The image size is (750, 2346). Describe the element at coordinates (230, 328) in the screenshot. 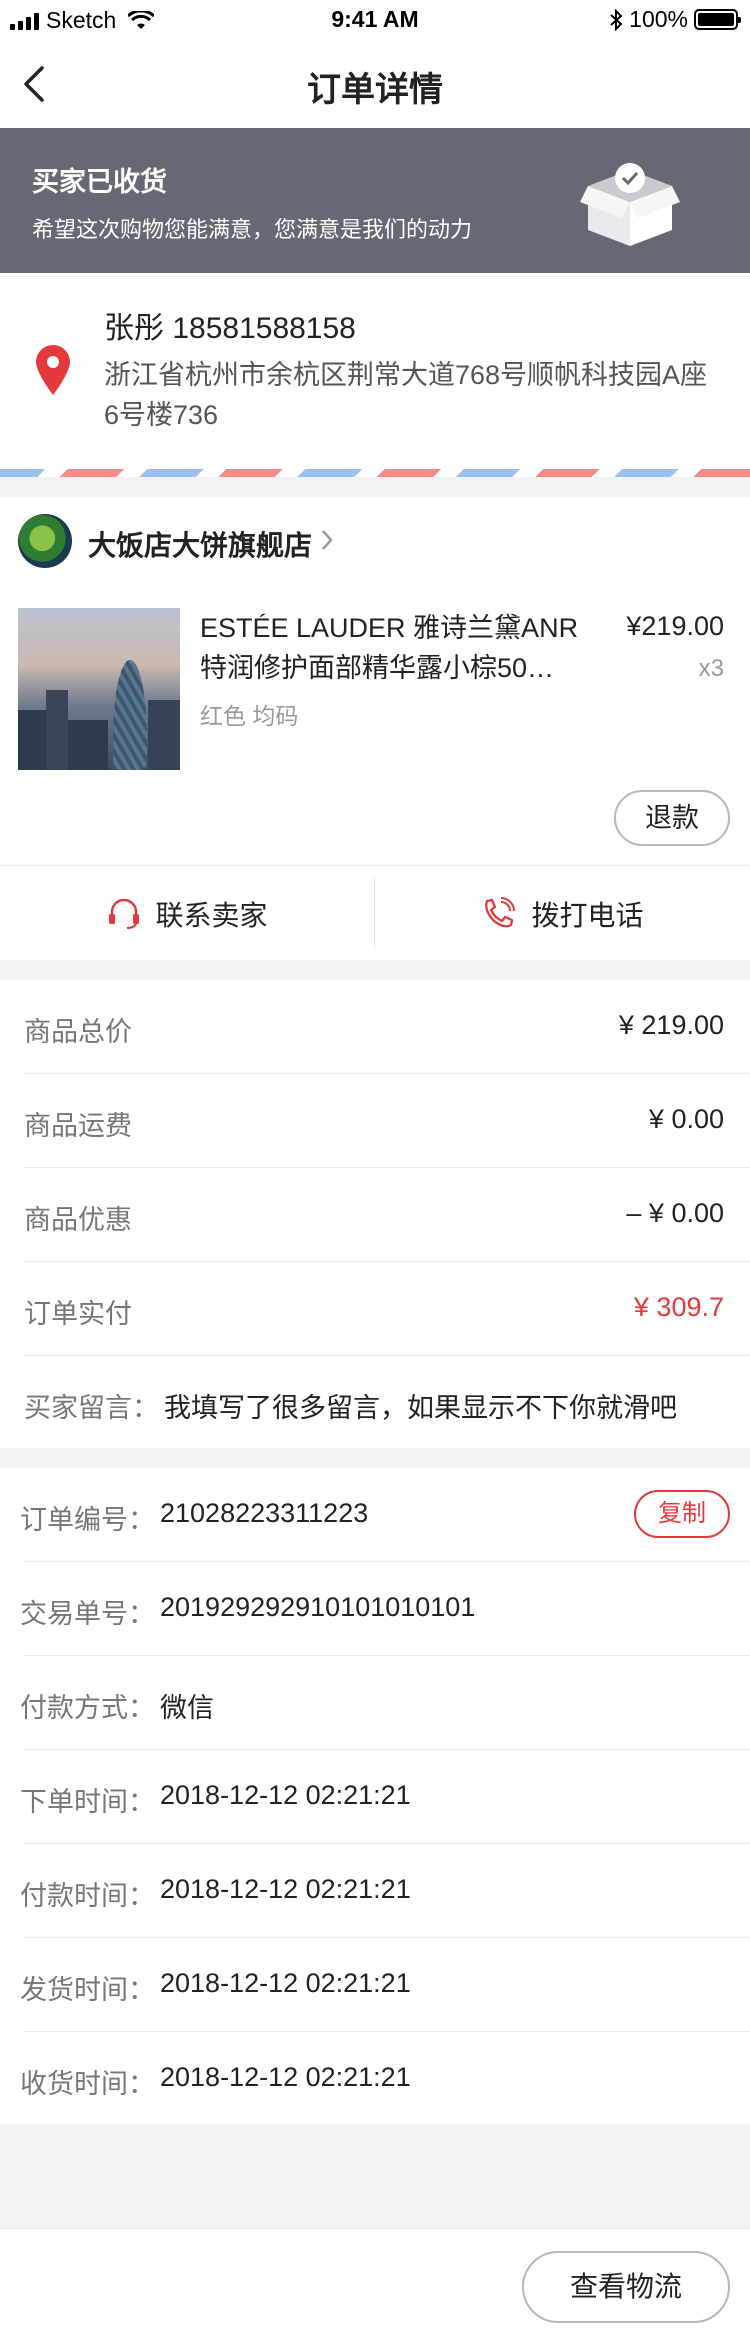

I see `recipient-name-phone: 张彤 18581588158` at that location.